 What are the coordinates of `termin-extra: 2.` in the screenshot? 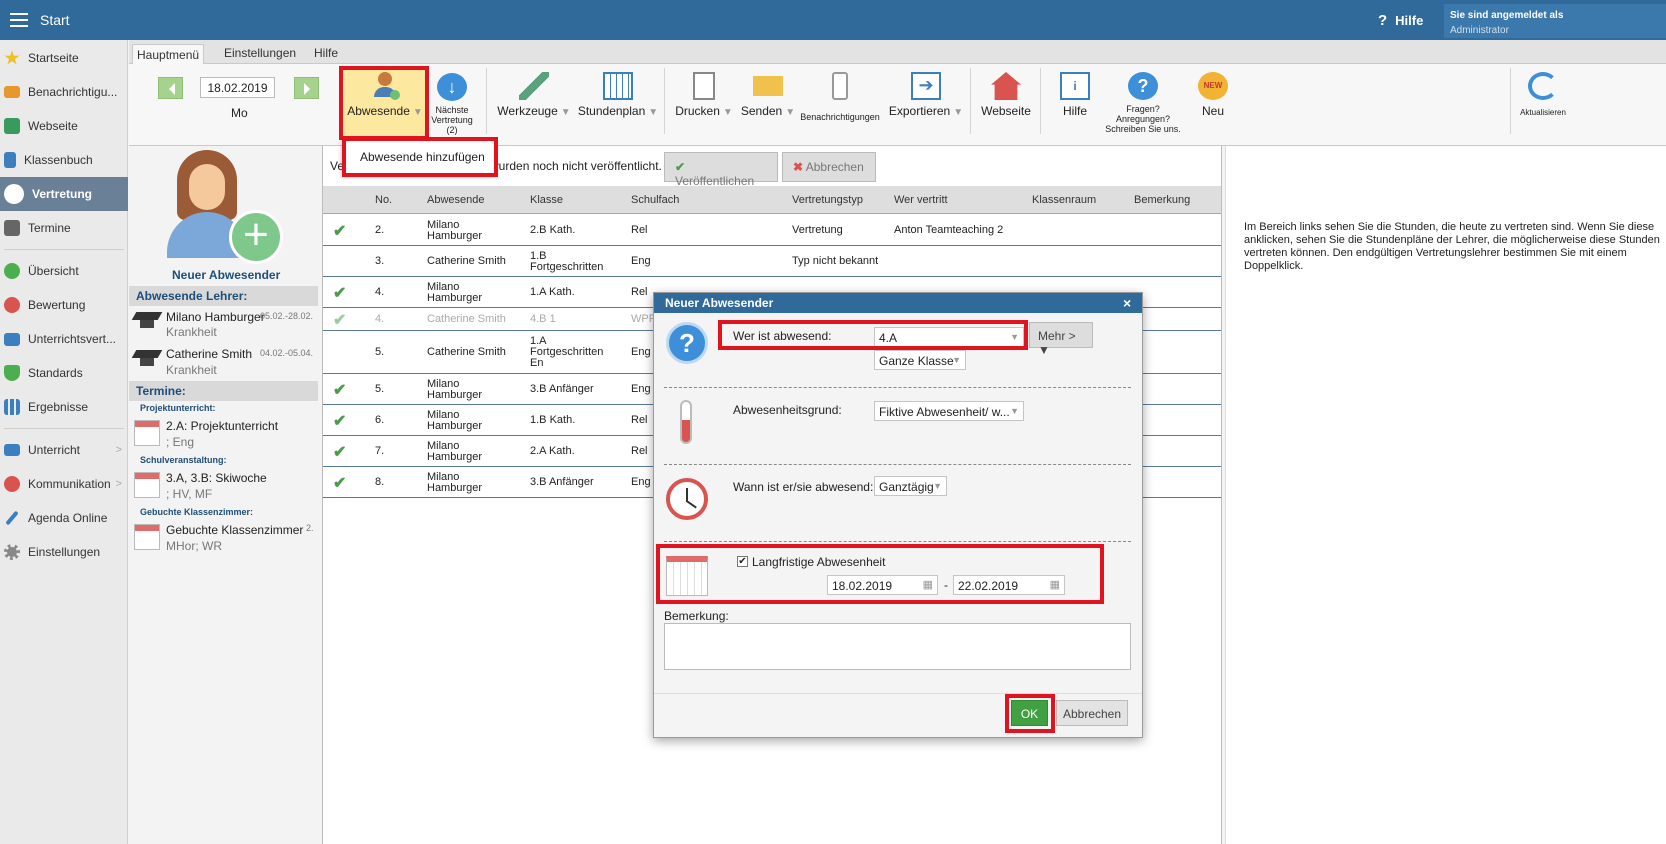 It's located at (310, 528).